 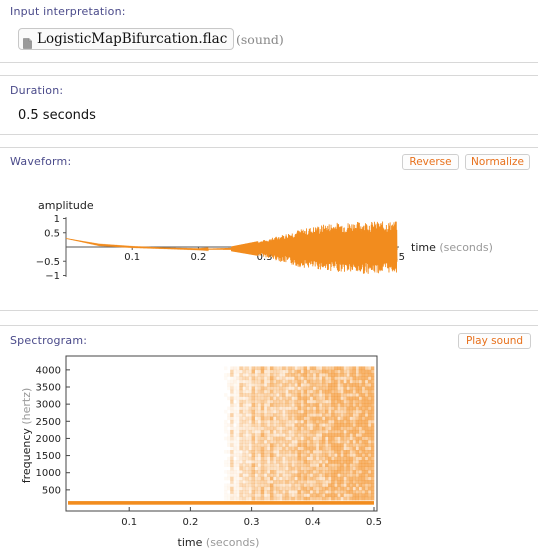 I want to click on play-sound-button: Play sound, so click(x=494, y=341).